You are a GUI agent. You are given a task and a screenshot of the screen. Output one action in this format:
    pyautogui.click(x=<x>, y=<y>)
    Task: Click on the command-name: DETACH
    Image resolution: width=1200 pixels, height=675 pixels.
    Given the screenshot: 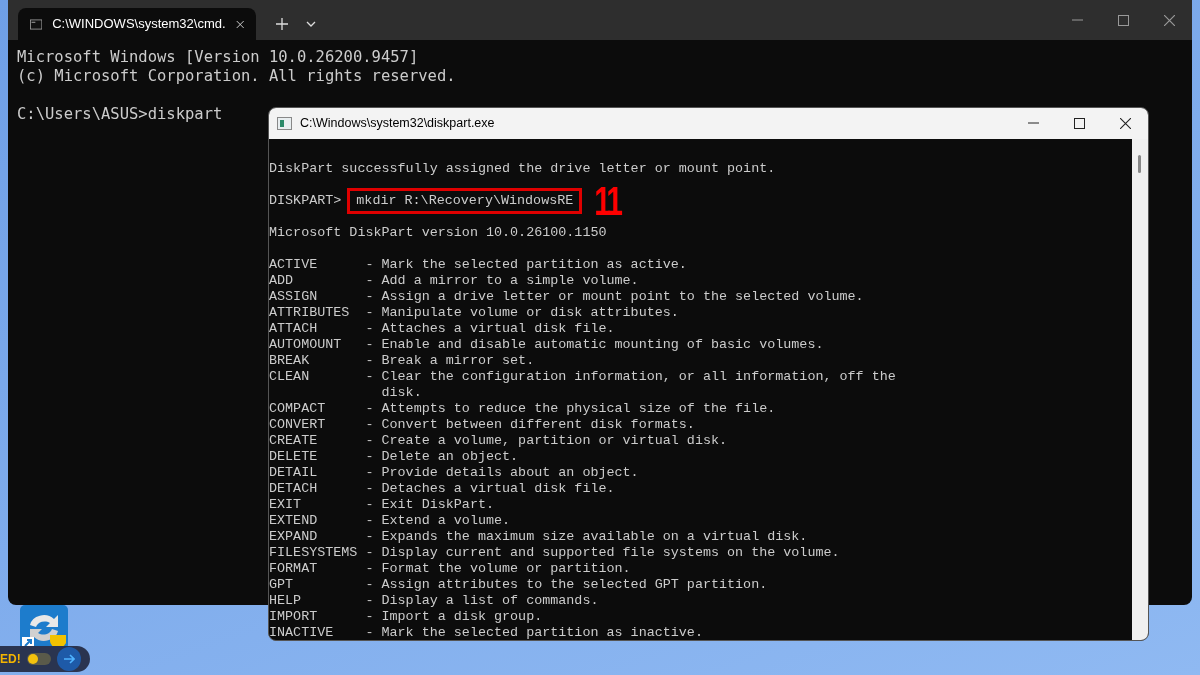 What is the action you would take?
    pyautogui.click(x=294, y=489)
    